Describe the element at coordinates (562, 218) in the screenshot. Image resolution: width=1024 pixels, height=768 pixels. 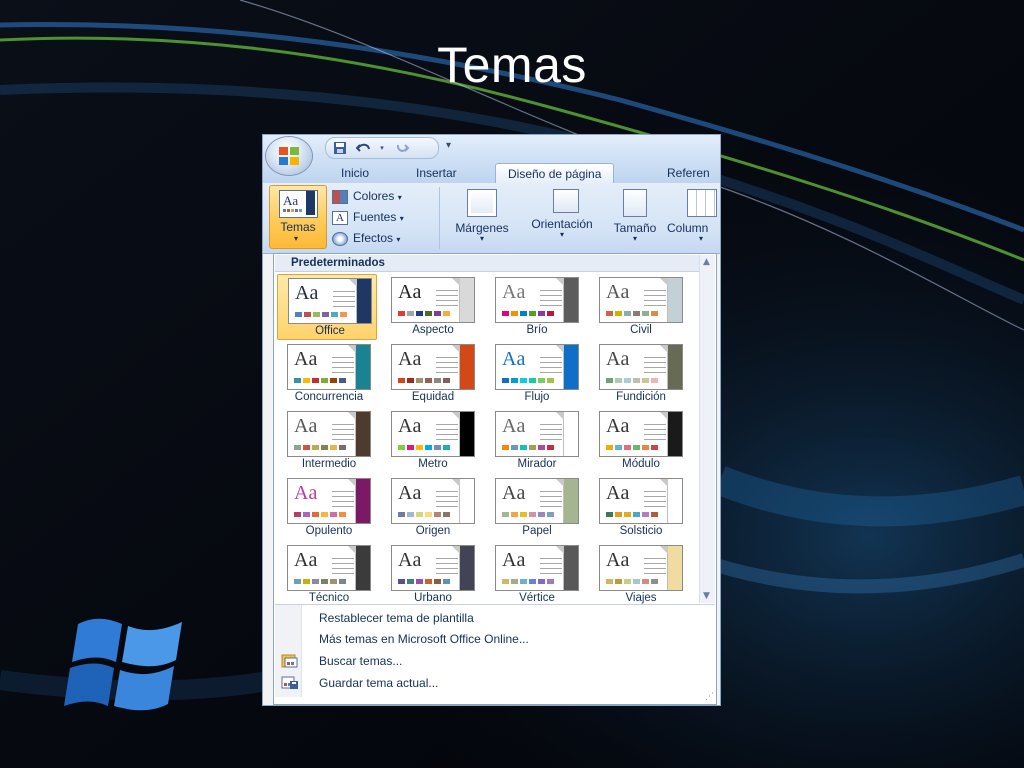
I see `orientacion-button: Orientación ▾` at that location.